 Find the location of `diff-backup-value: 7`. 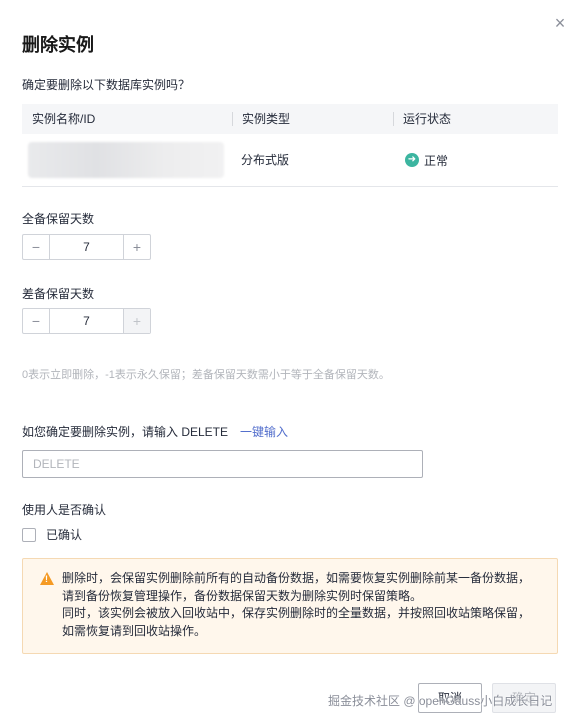

diff-backup-value: 7 is located at coordinates (86, 321).